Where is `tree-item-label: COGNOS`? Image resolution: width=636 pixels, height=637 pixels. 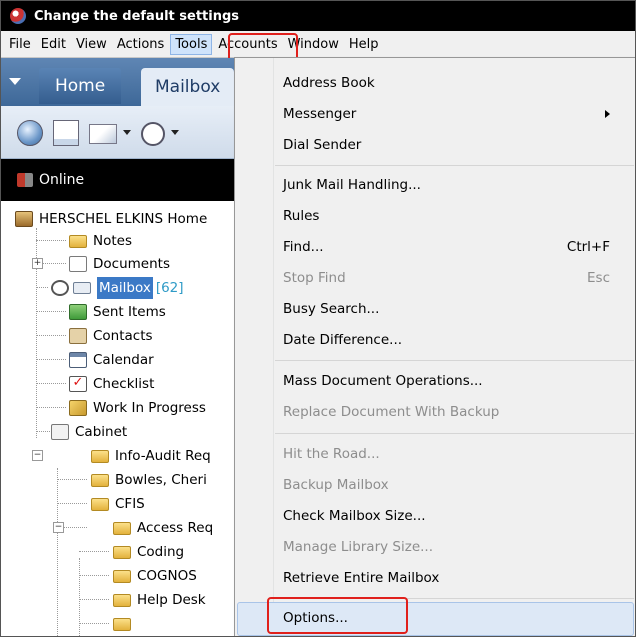
tree-item-label: COGNOS is located at coordinates (167, 576).